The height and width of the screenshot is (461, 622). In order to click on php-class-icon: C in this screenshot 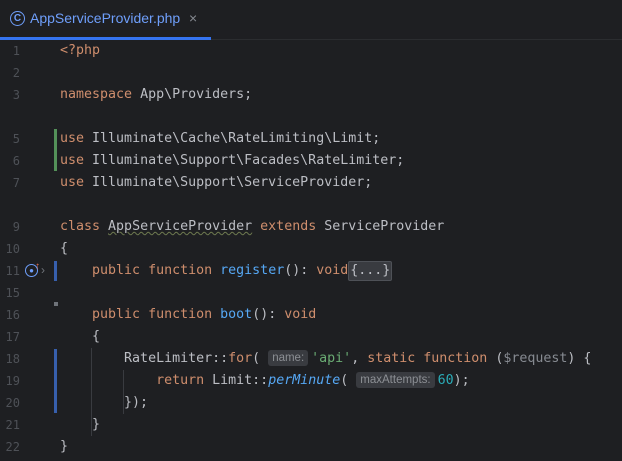, I will do `click(17, 18)`.